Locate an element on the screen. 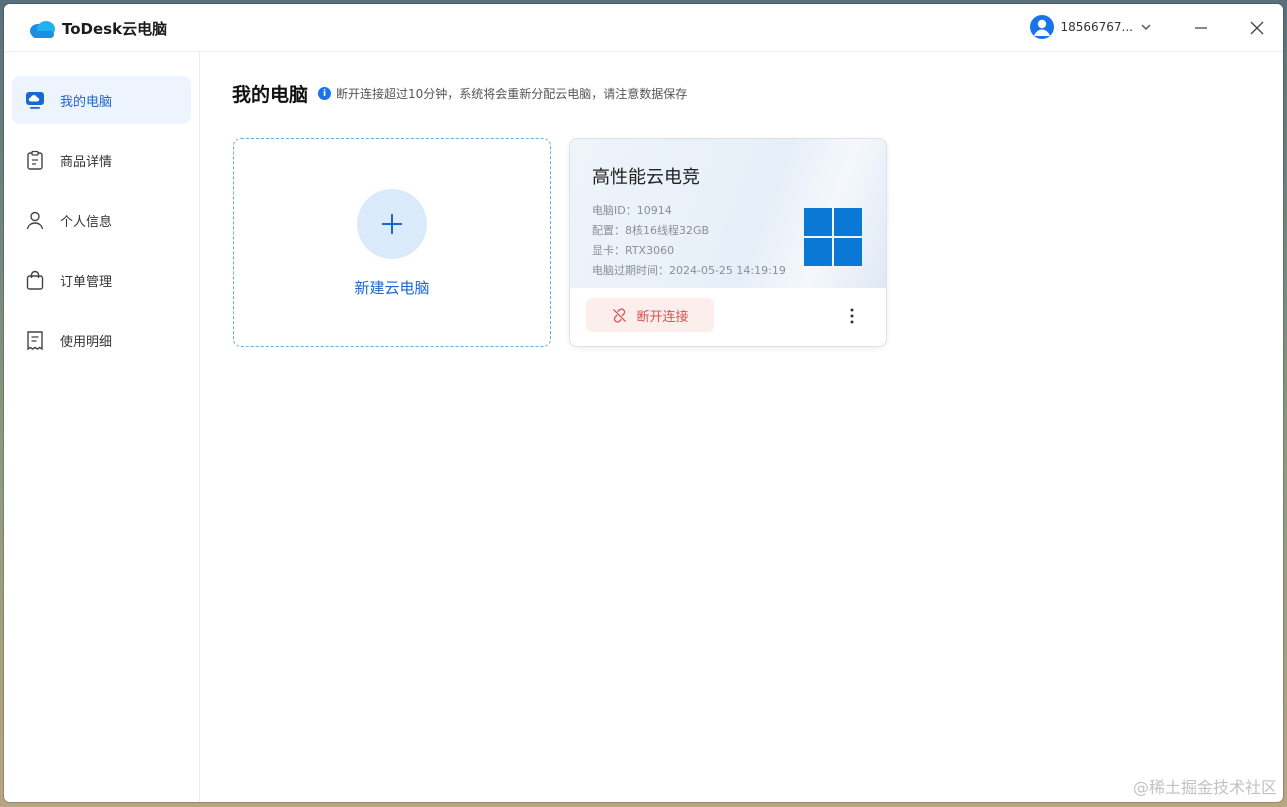  pc-id: 电脑ID：10914 is located at coordinates (632, 210).